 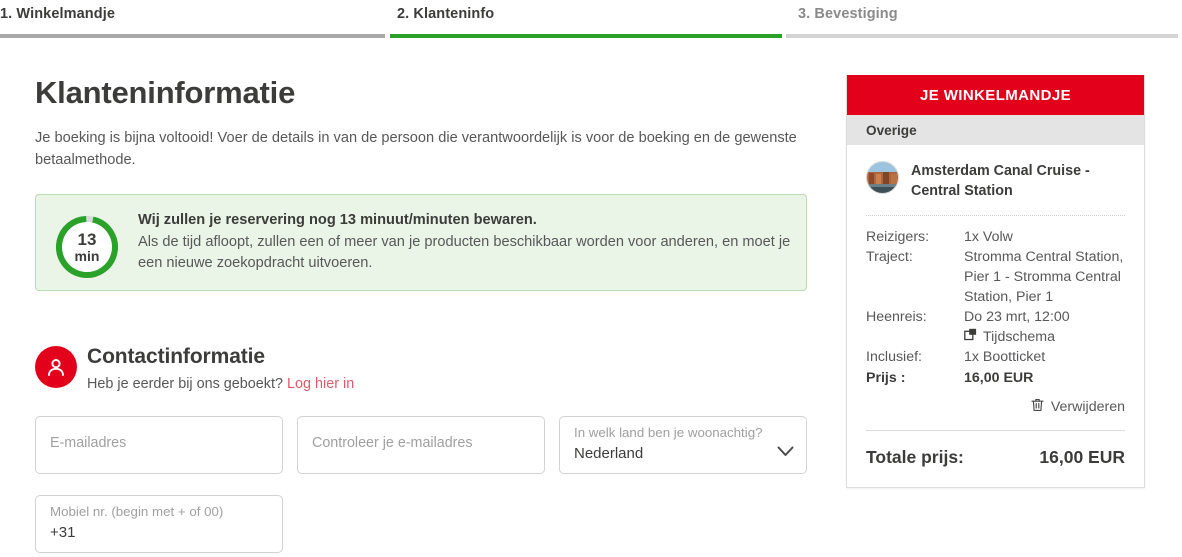 What do you see at coordinates (165, 92) in the screenshot?
I see `page-title: Klanteninformatie` at bounding box center [165, 92].